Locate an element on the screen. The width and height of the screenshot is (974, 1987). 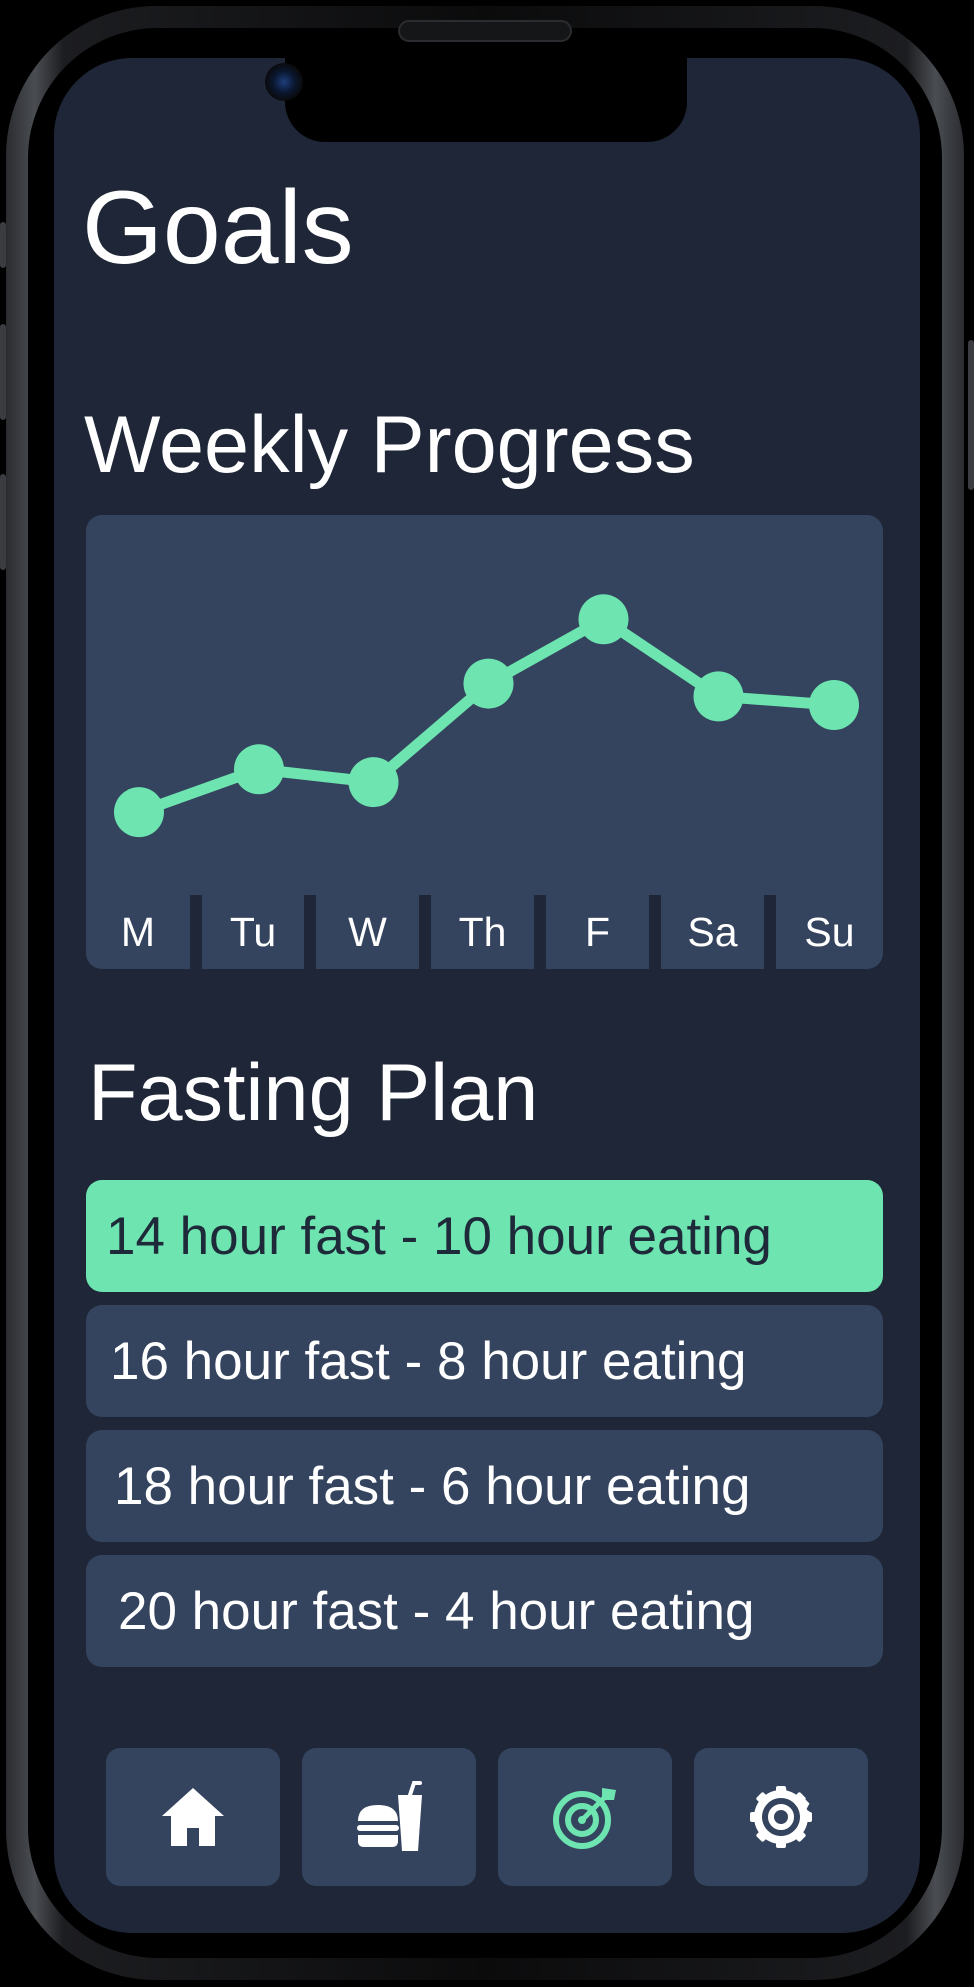
day-label-cell: F is located at coordinates (597, 932).